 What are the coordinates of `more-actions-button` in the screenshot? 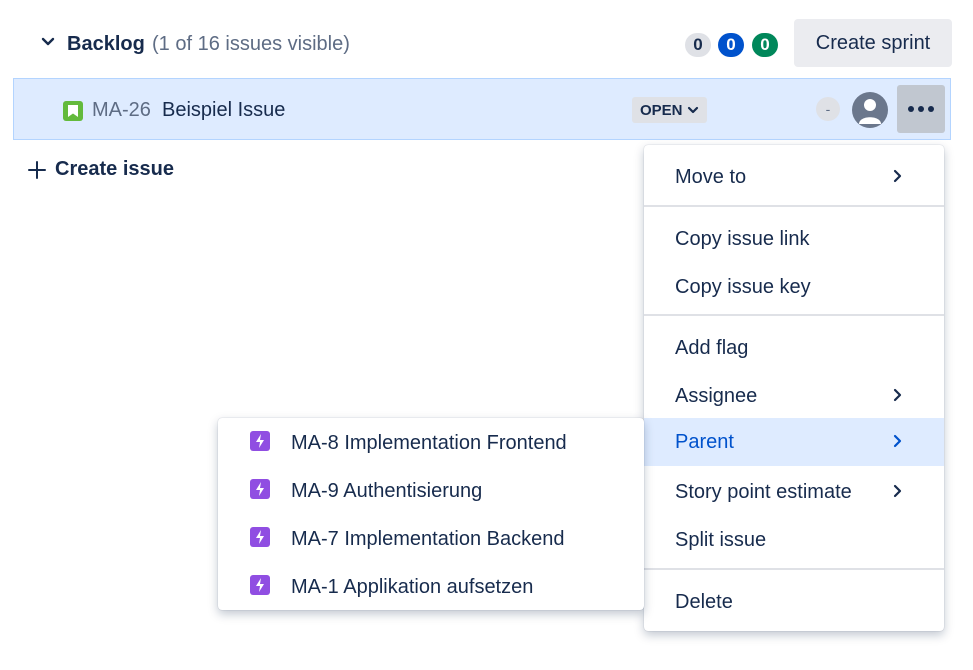 It's located at (921, 109).